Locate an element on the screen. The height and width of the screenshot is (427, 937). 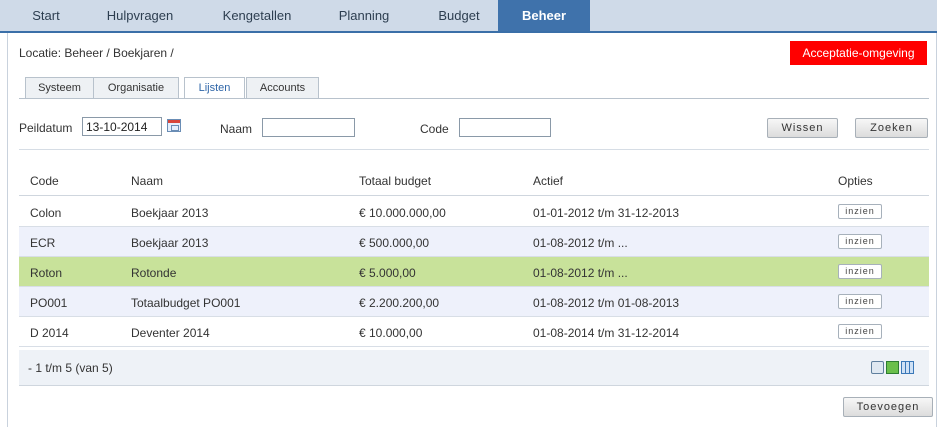
table-footer: - 1 t/m 5 (van 5) is located at coordinates (474, 368).